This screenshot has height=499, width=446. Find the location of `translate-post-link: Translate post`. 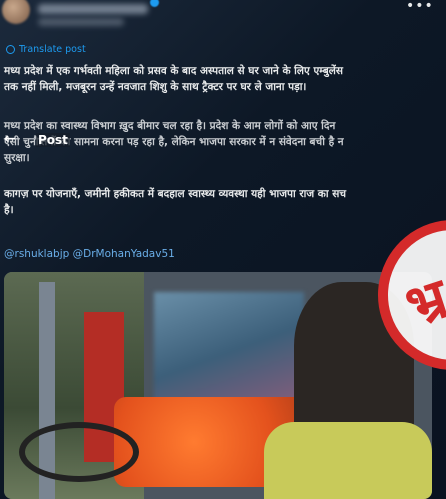

translate-post-link: Translate post is located at coordinates (46, 49).